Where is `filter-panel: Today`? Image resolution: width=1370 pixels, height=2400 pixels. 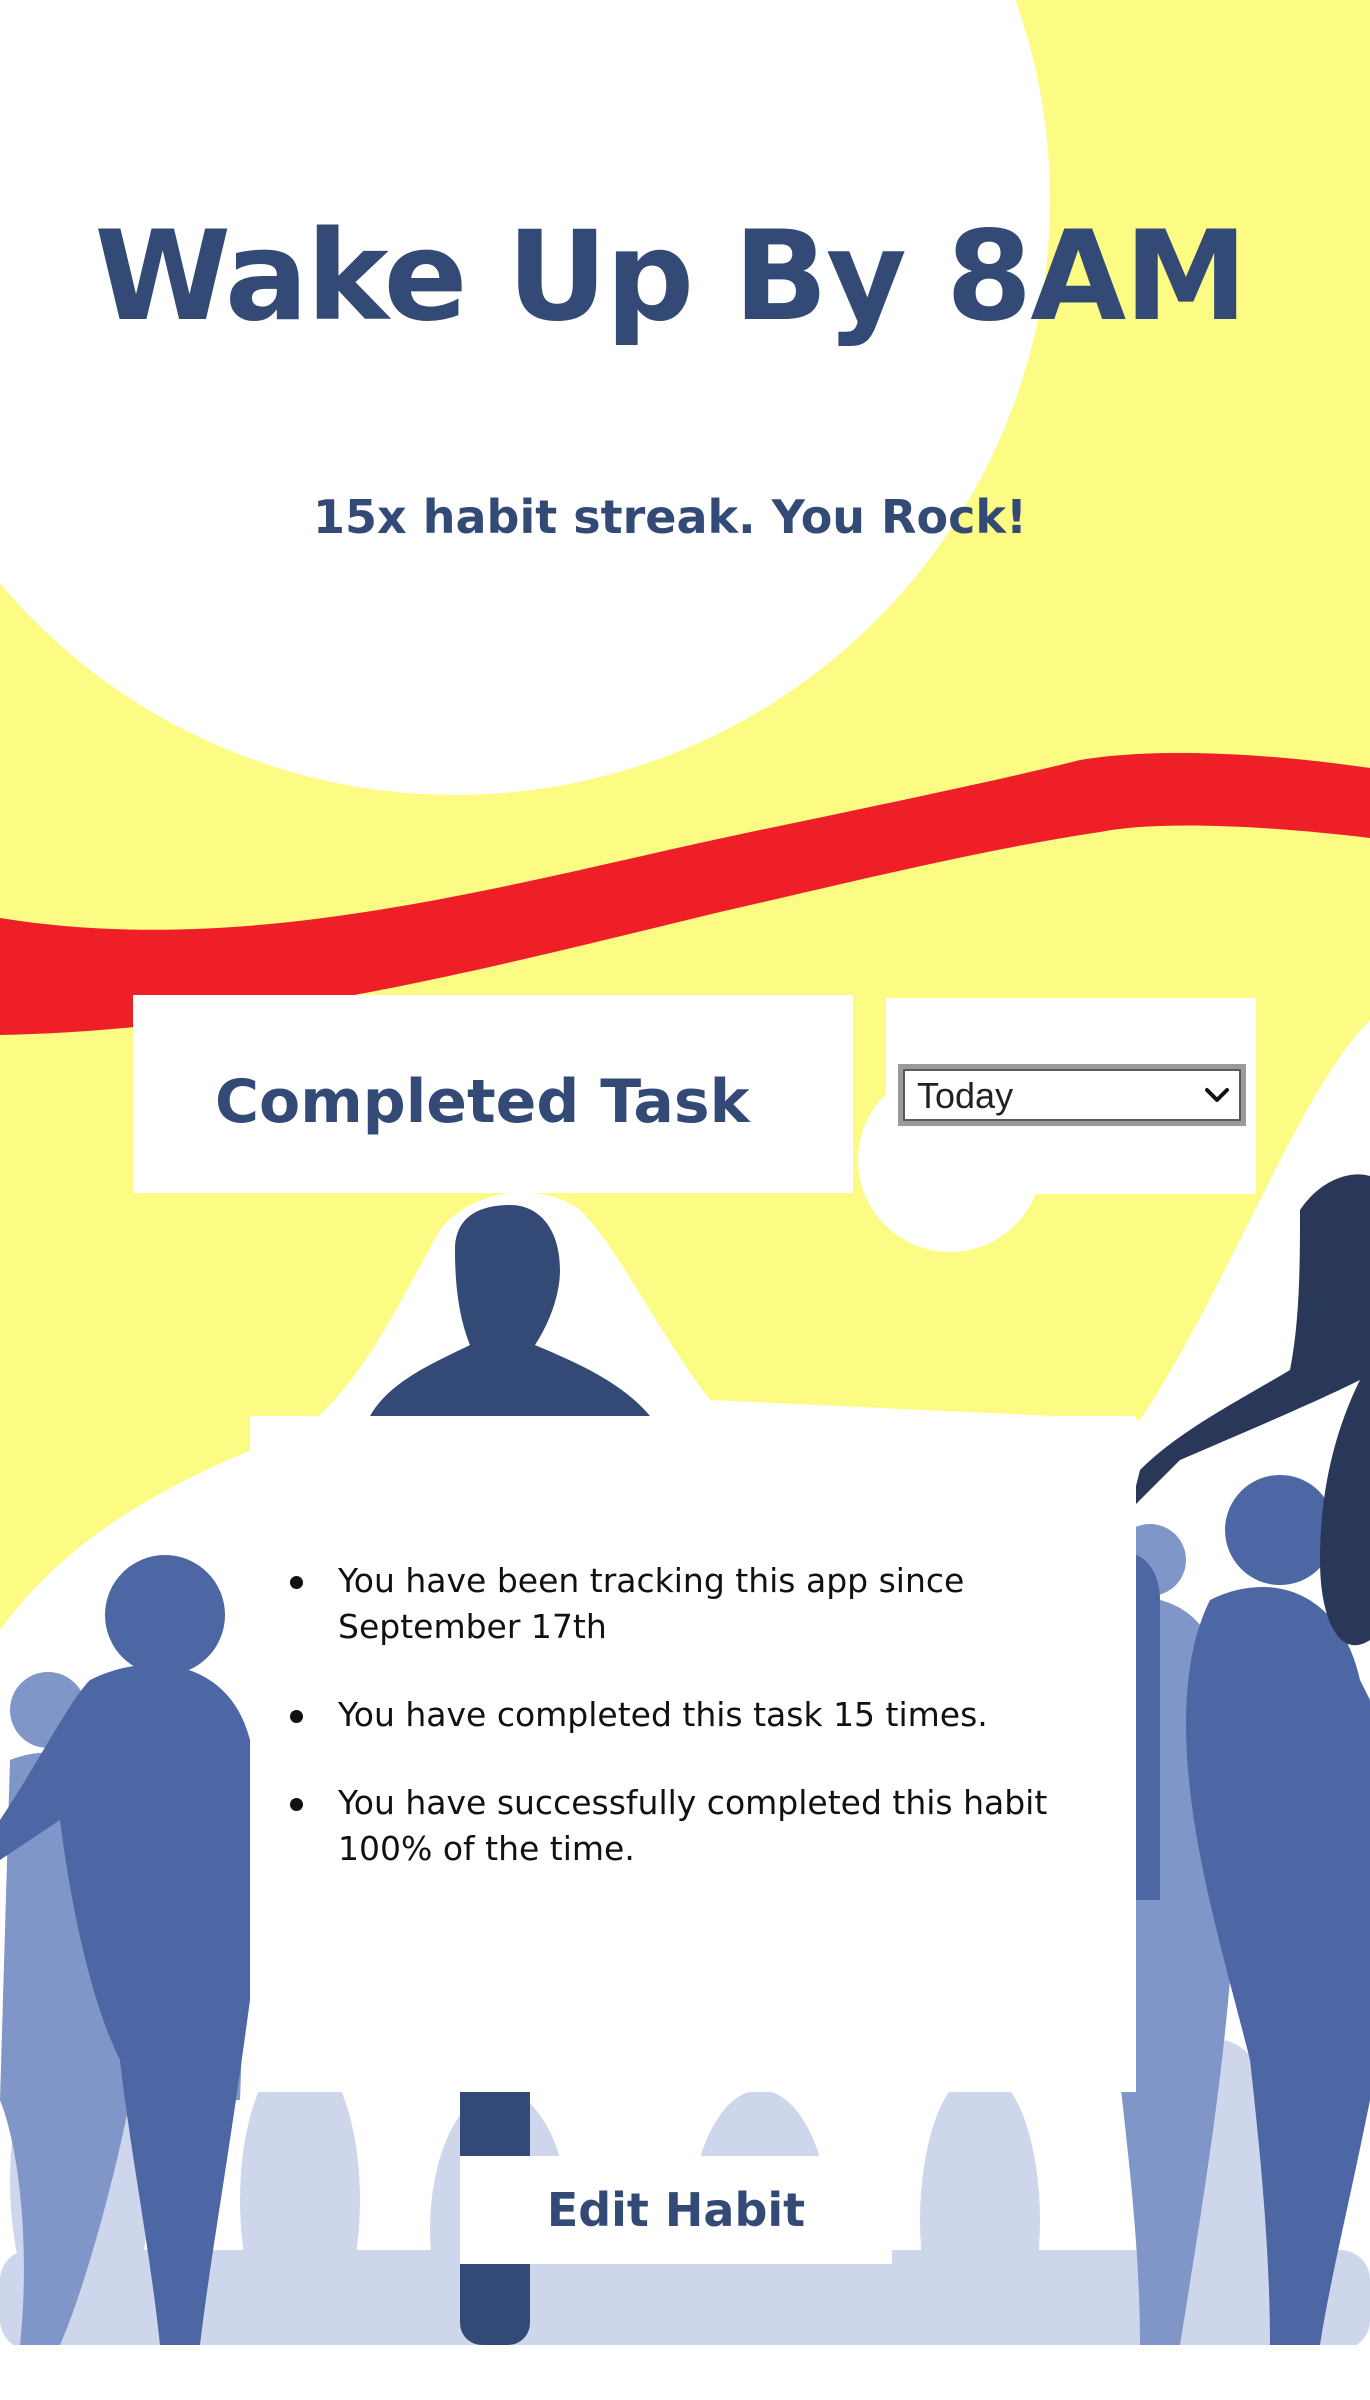
filter-panel: Today is located at coordinates (1071, 1096).